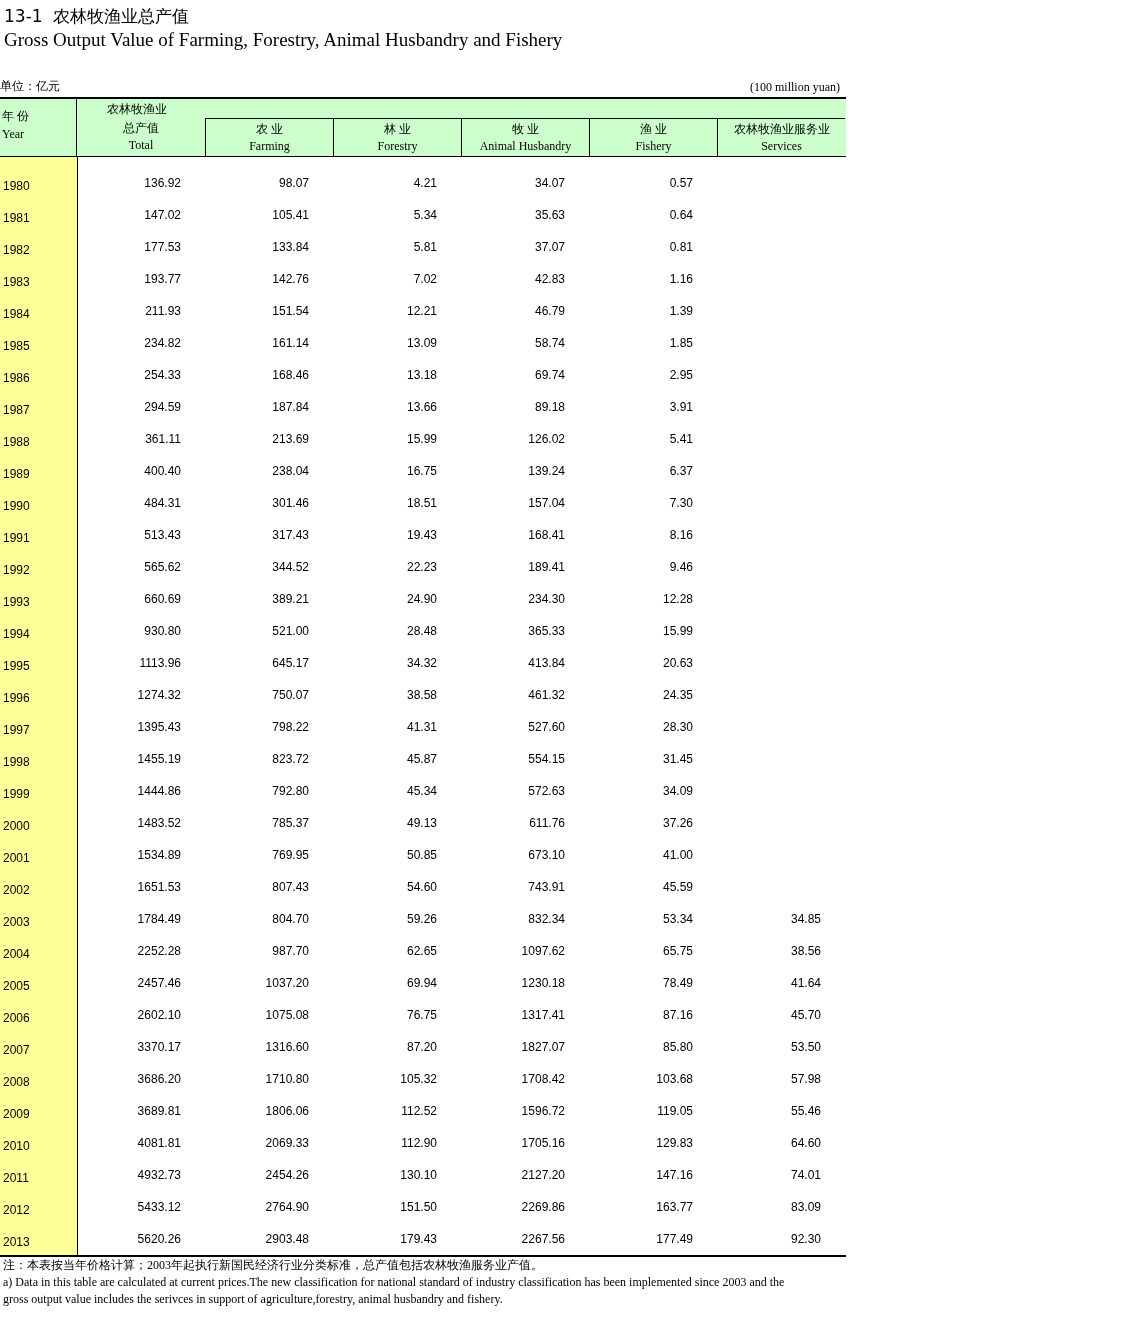 This screenshot has height=1323, width=1122. What do you see at coordinates (397, 146) in the screenshot?
I see `column-header: Forestry` at bounding box center [397, 146].